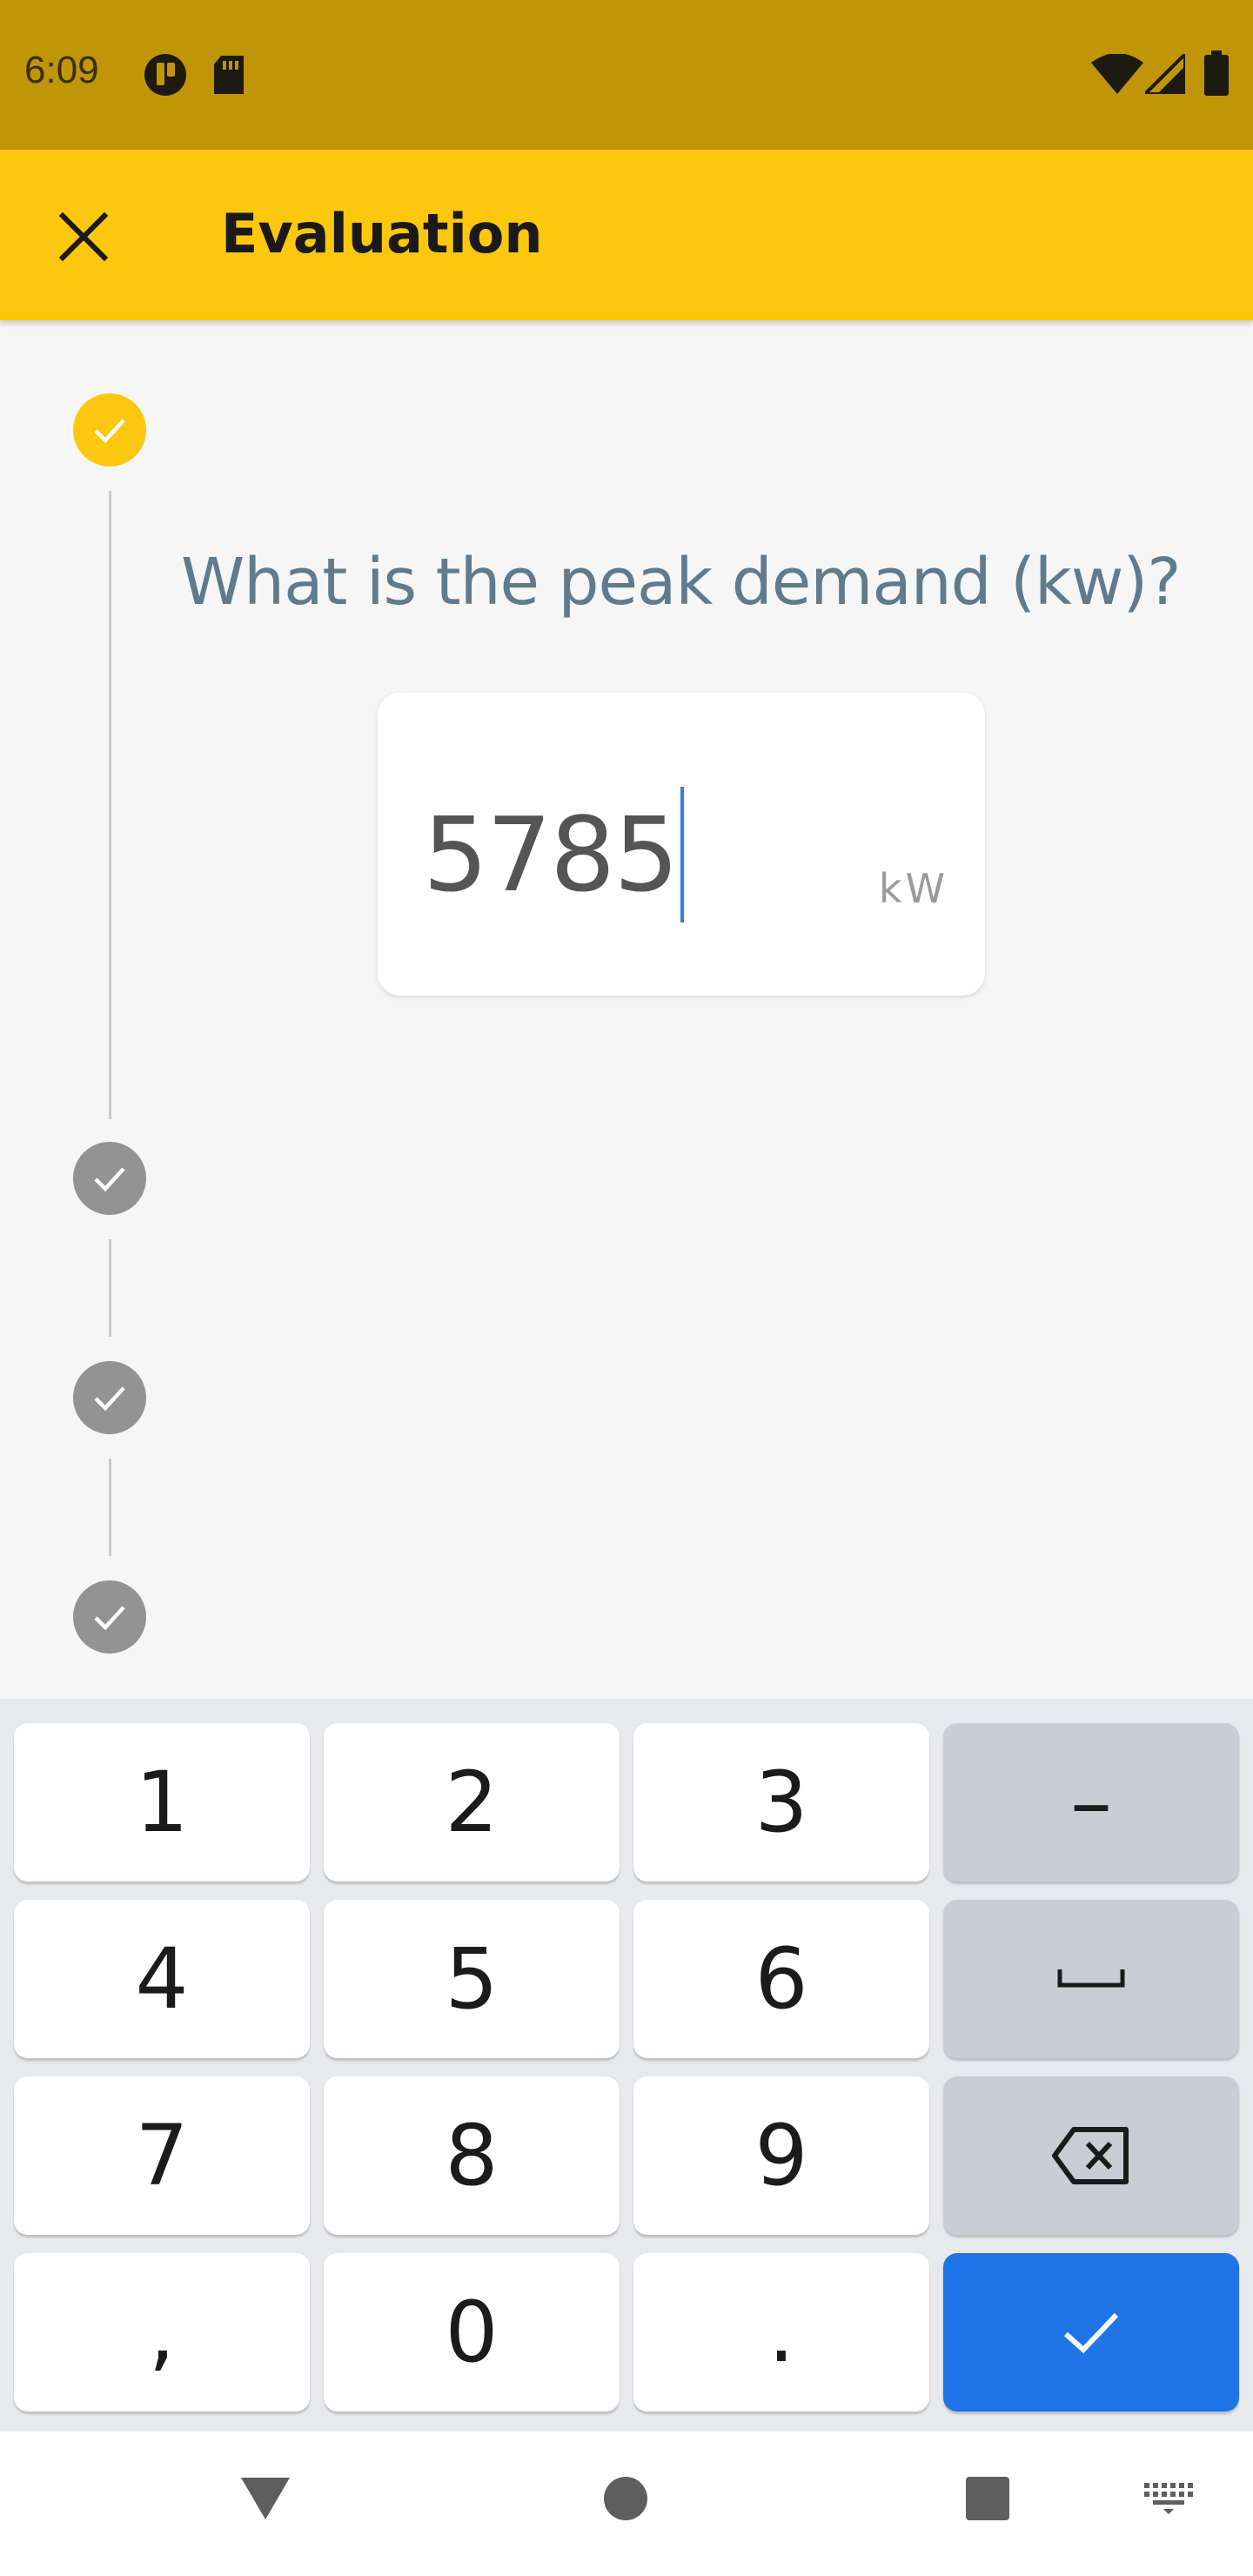  I want to click on key-3: 3, so click(781, 1802).